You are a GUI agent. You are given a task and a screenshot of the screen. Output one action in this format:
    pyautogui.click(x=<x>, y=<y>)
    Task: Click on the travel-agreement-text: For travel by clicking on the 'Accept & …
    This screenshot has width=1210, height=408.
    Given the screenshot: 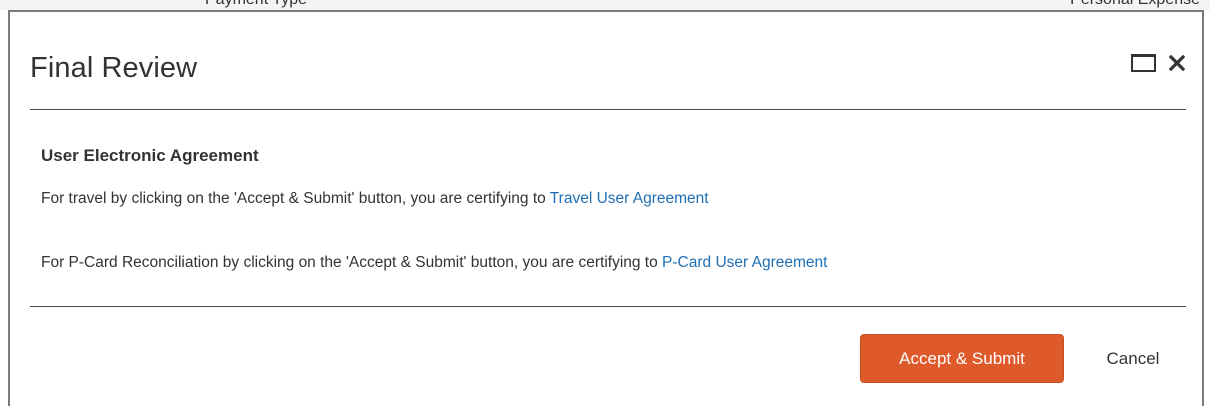 What is the action you would take?
    pyautogui.click(x=375, y=199)
    